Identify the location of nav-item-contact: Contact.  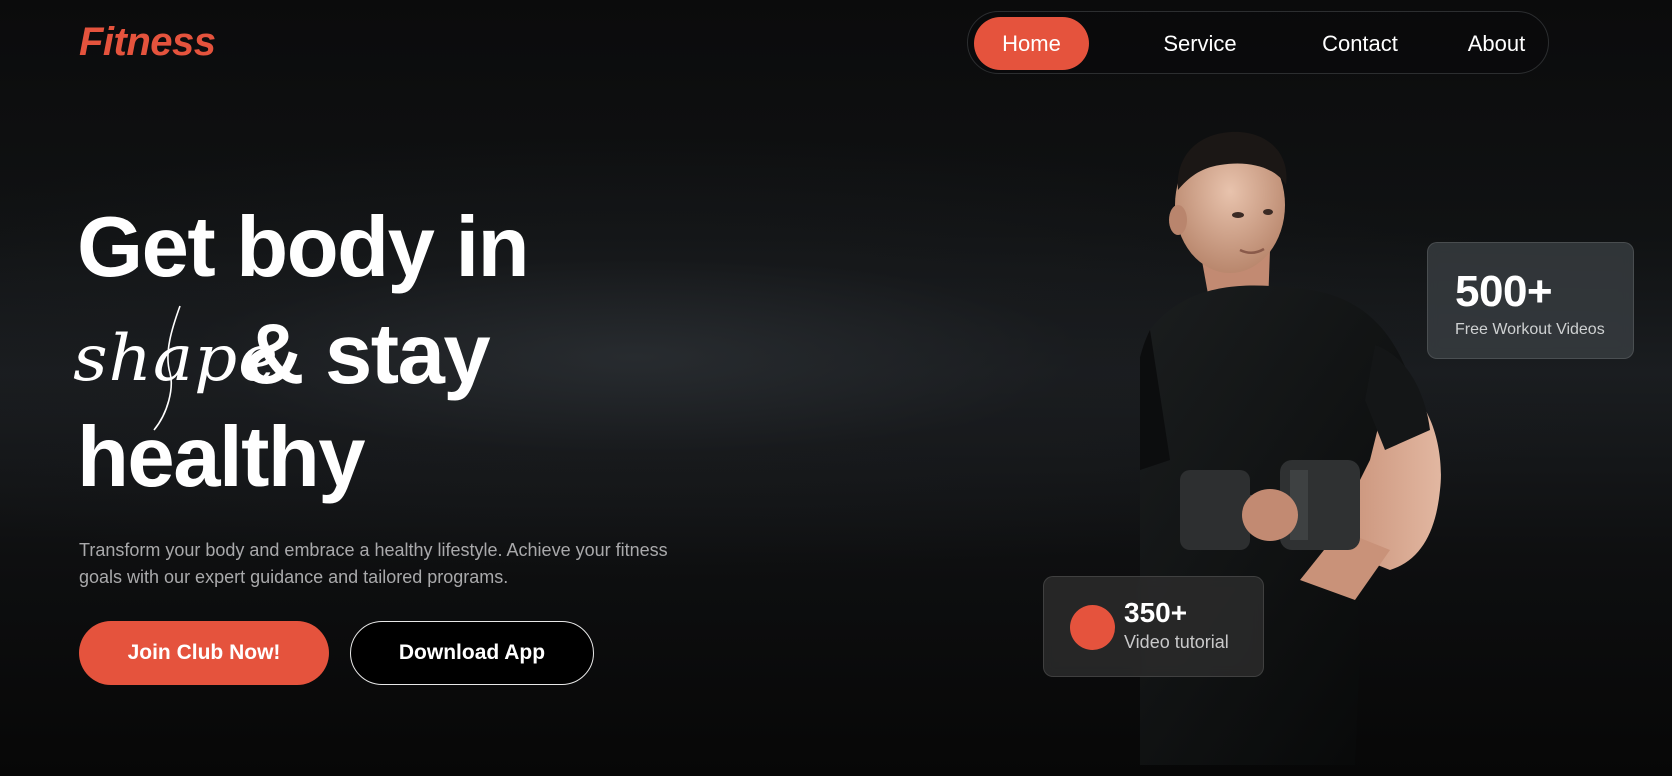
(1360, 43).